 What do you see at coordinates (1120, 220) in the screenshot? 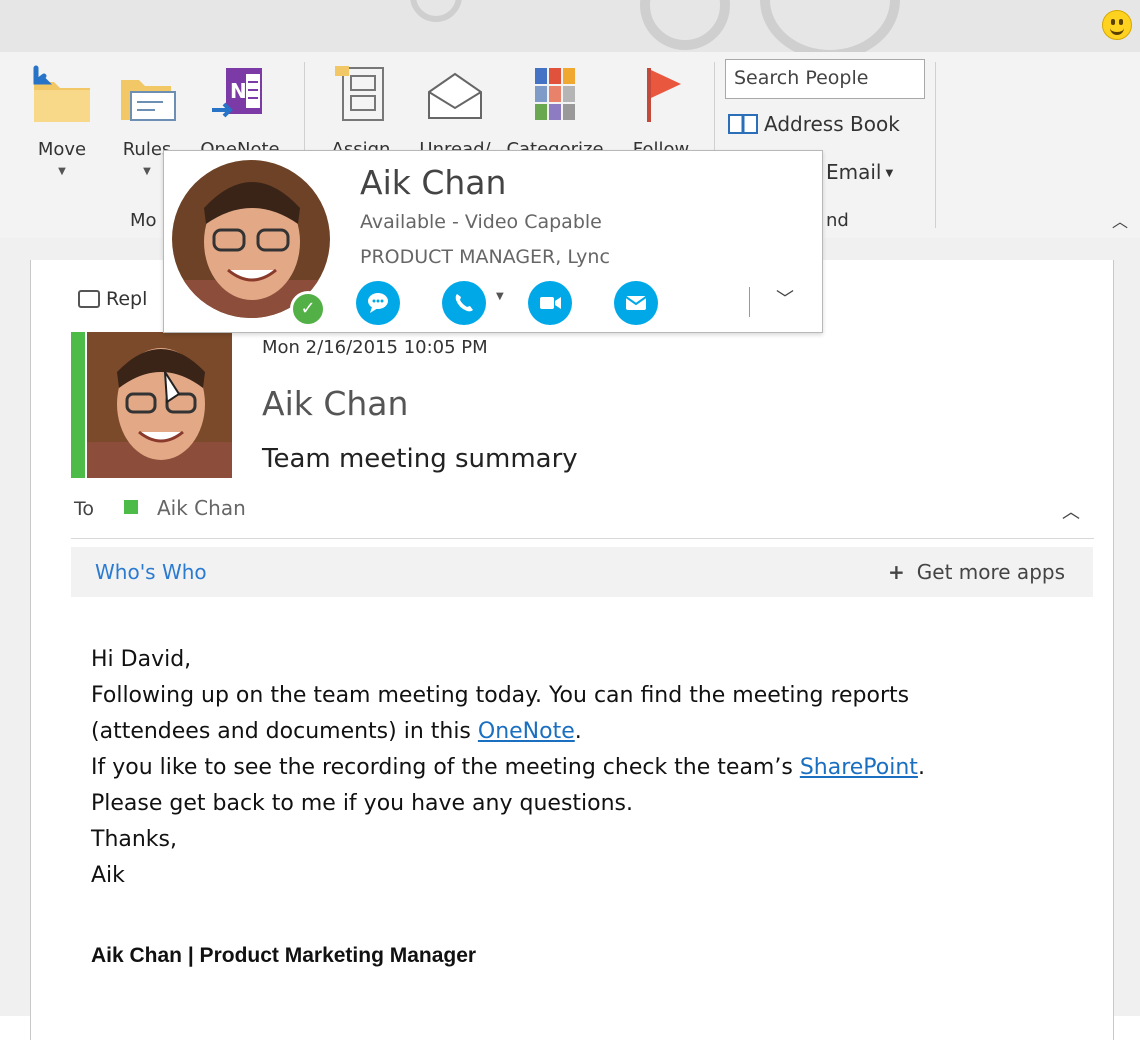
I see `collapse-ribbon-chevron-up-icon: ︿` at bounding box center [1120, 220].